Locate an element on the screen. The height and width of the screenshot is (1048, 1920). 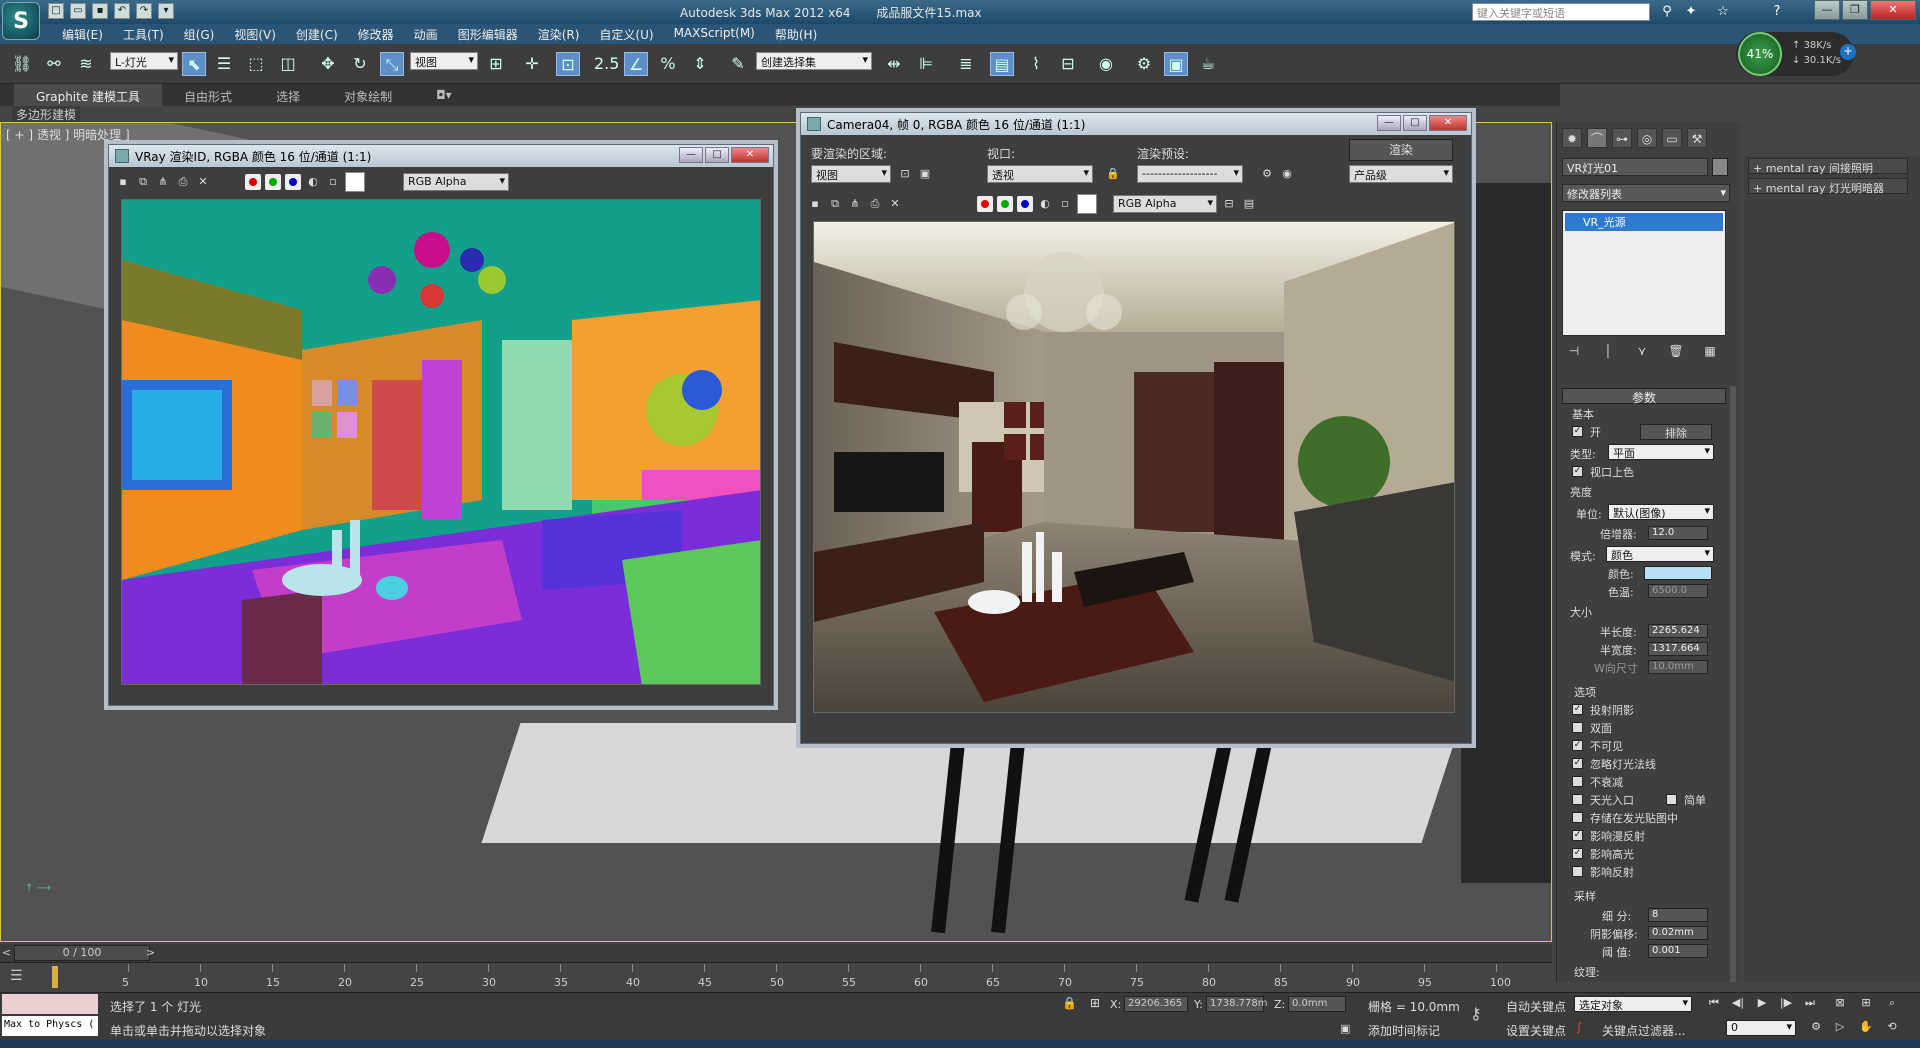
viewport-dropdown: 透视 is located at coordinates (1040, 174).